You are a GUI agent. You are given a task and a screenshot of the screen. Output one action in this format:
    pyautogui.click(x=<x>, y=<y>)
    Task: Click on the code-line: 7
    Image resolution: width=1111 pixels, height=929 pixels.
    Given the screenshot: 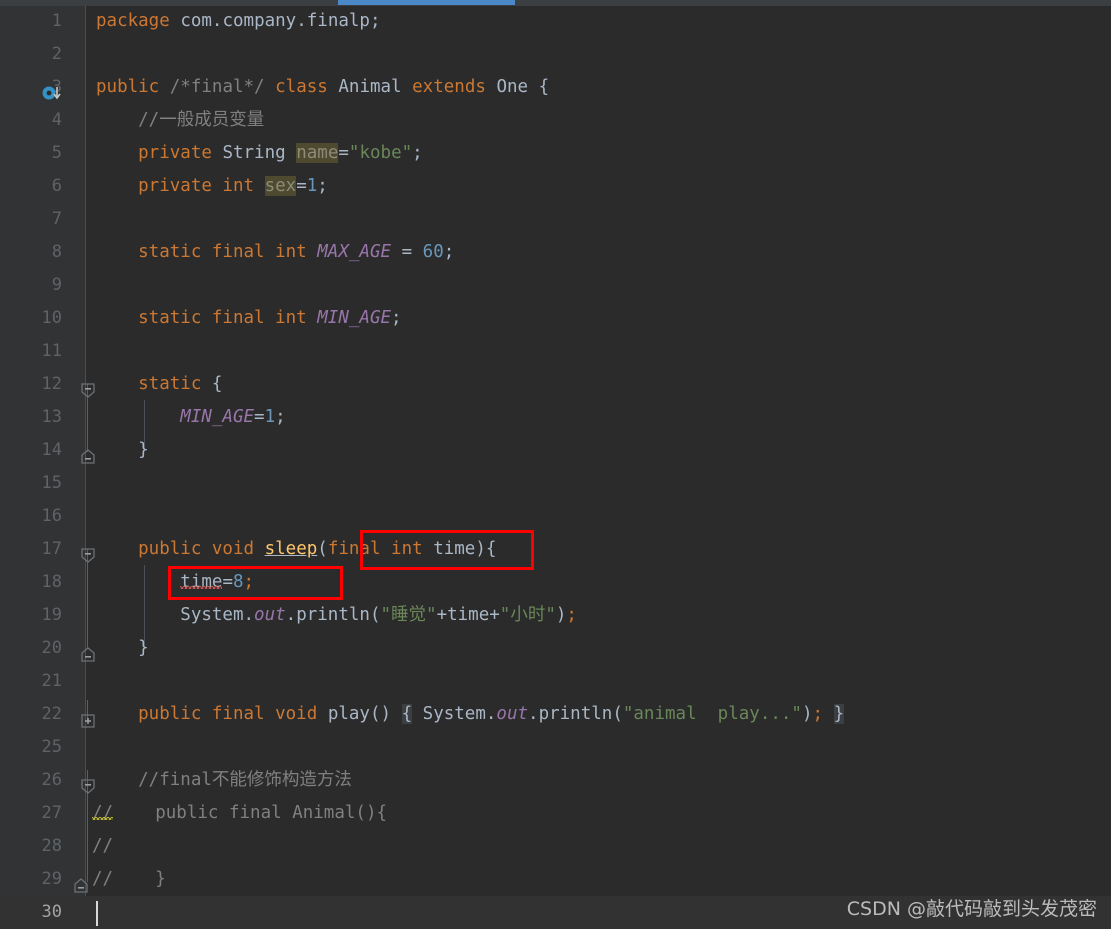 What is the action you would take?
    pyautogui.click(x=555, y=219)
    